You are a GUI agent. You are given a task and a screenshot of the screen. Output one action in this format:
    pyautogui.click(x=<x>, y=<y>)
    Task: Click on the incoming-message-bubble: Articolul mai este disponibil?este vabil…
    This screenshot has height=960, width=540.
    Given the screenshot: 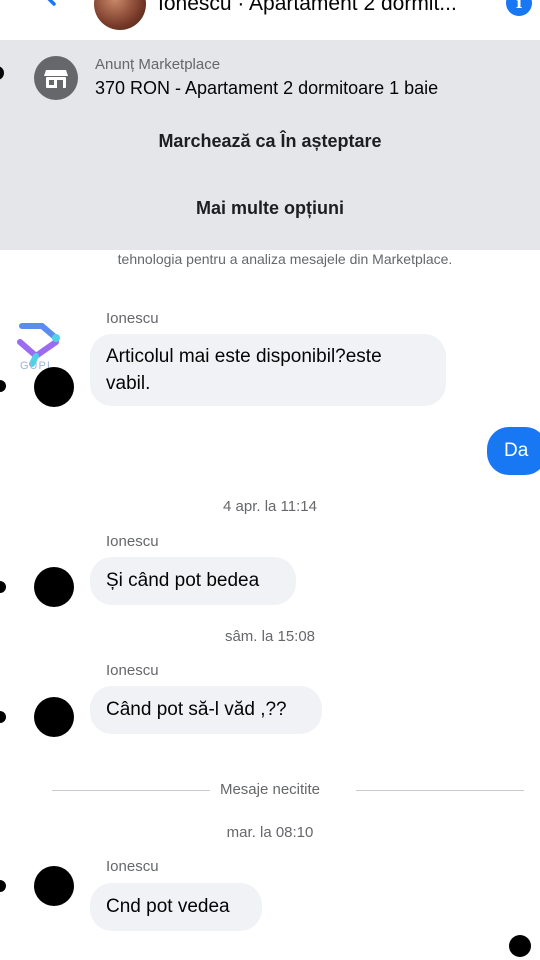 What is the action you would take?
    pyautogui.click(x=268, y=370)
    